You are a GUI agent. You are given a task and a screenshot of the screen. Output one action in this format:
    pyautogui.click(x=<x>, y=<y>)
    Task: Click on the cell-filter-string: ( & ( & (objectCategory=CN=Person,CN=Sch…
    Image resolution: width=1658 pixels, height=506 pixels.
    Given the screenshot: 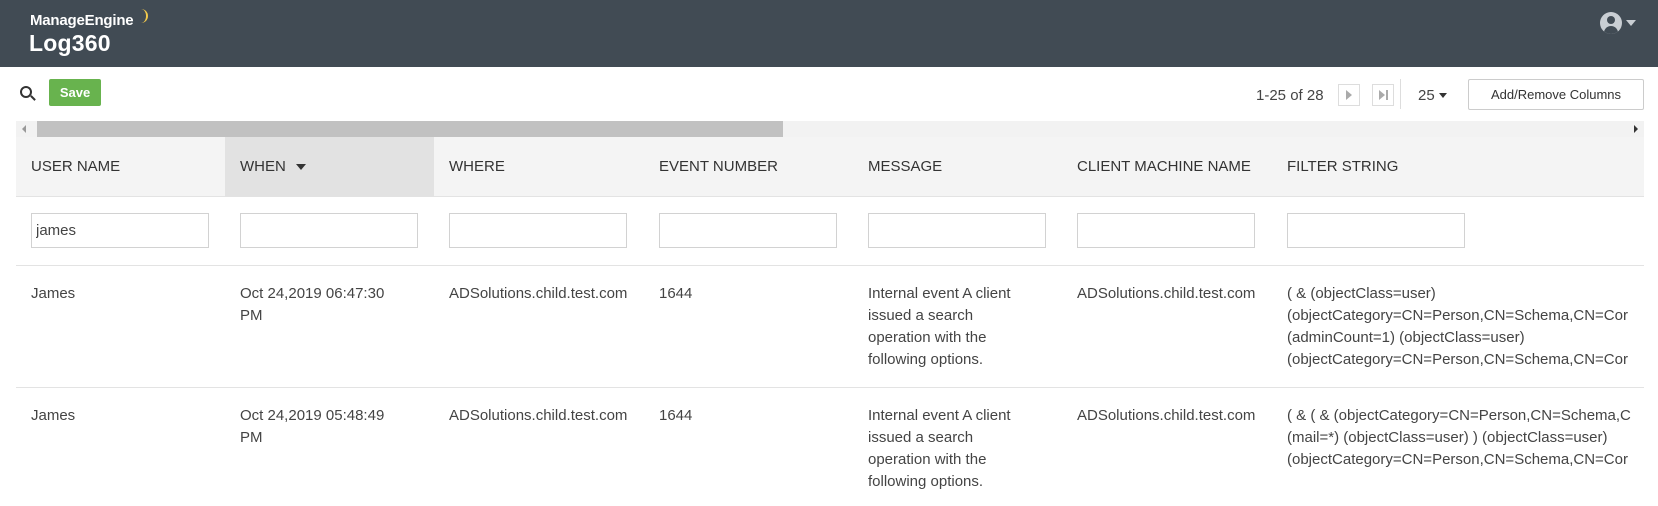 What is the action you would take?
    pyautogui.click(x=1458, y=438)
    